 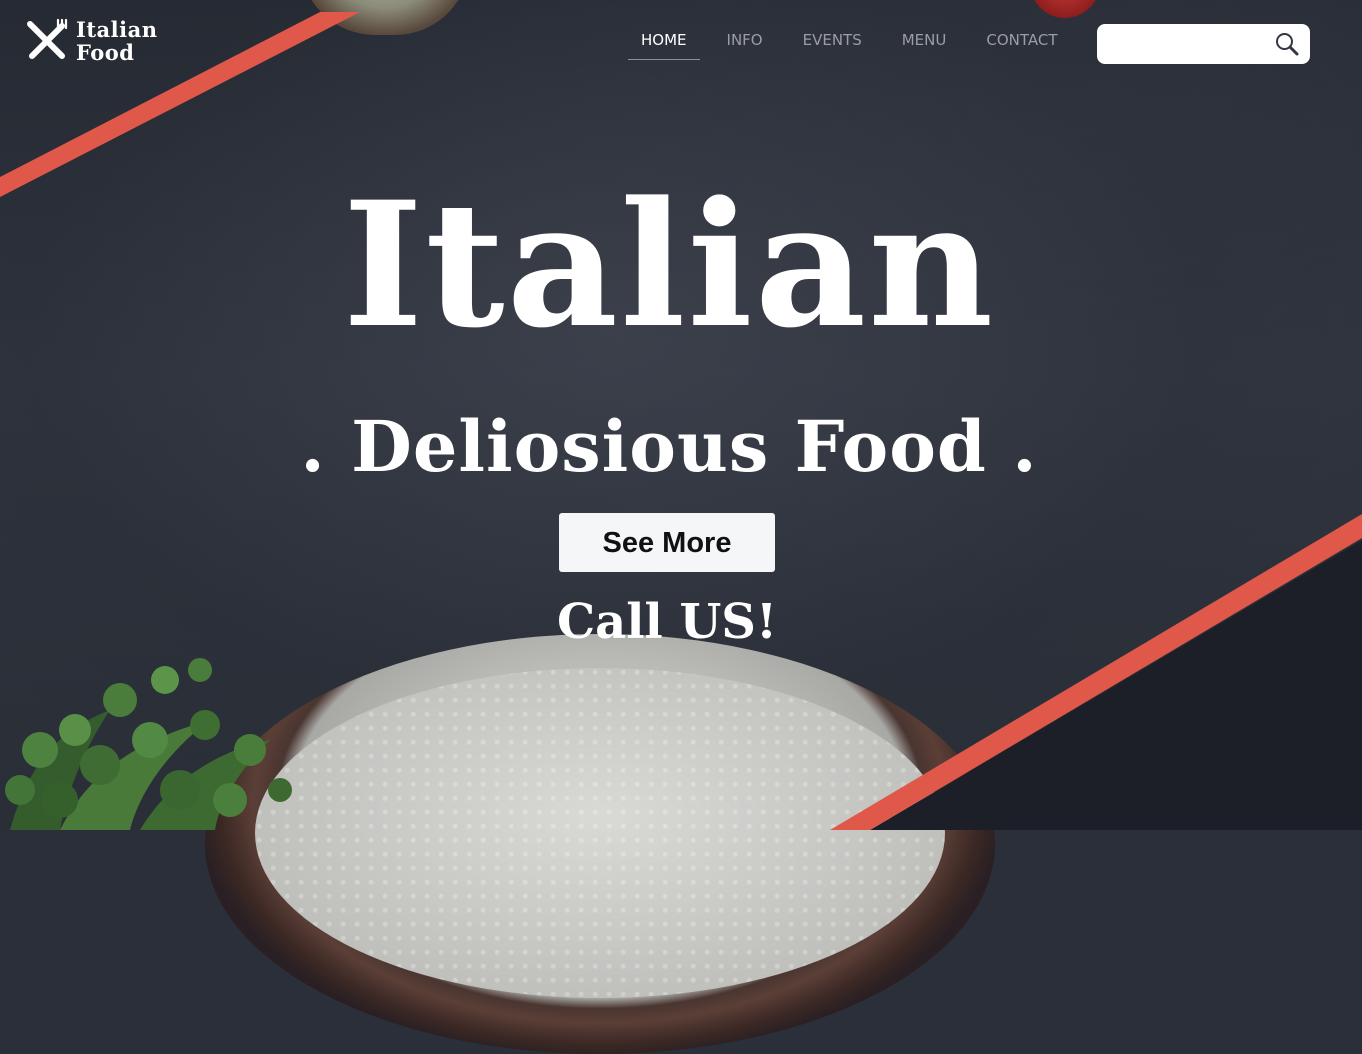 What do you see at coordinates (1189, 45) in the screenshot?
I see `search-input` at bounding box center [1189, 45].